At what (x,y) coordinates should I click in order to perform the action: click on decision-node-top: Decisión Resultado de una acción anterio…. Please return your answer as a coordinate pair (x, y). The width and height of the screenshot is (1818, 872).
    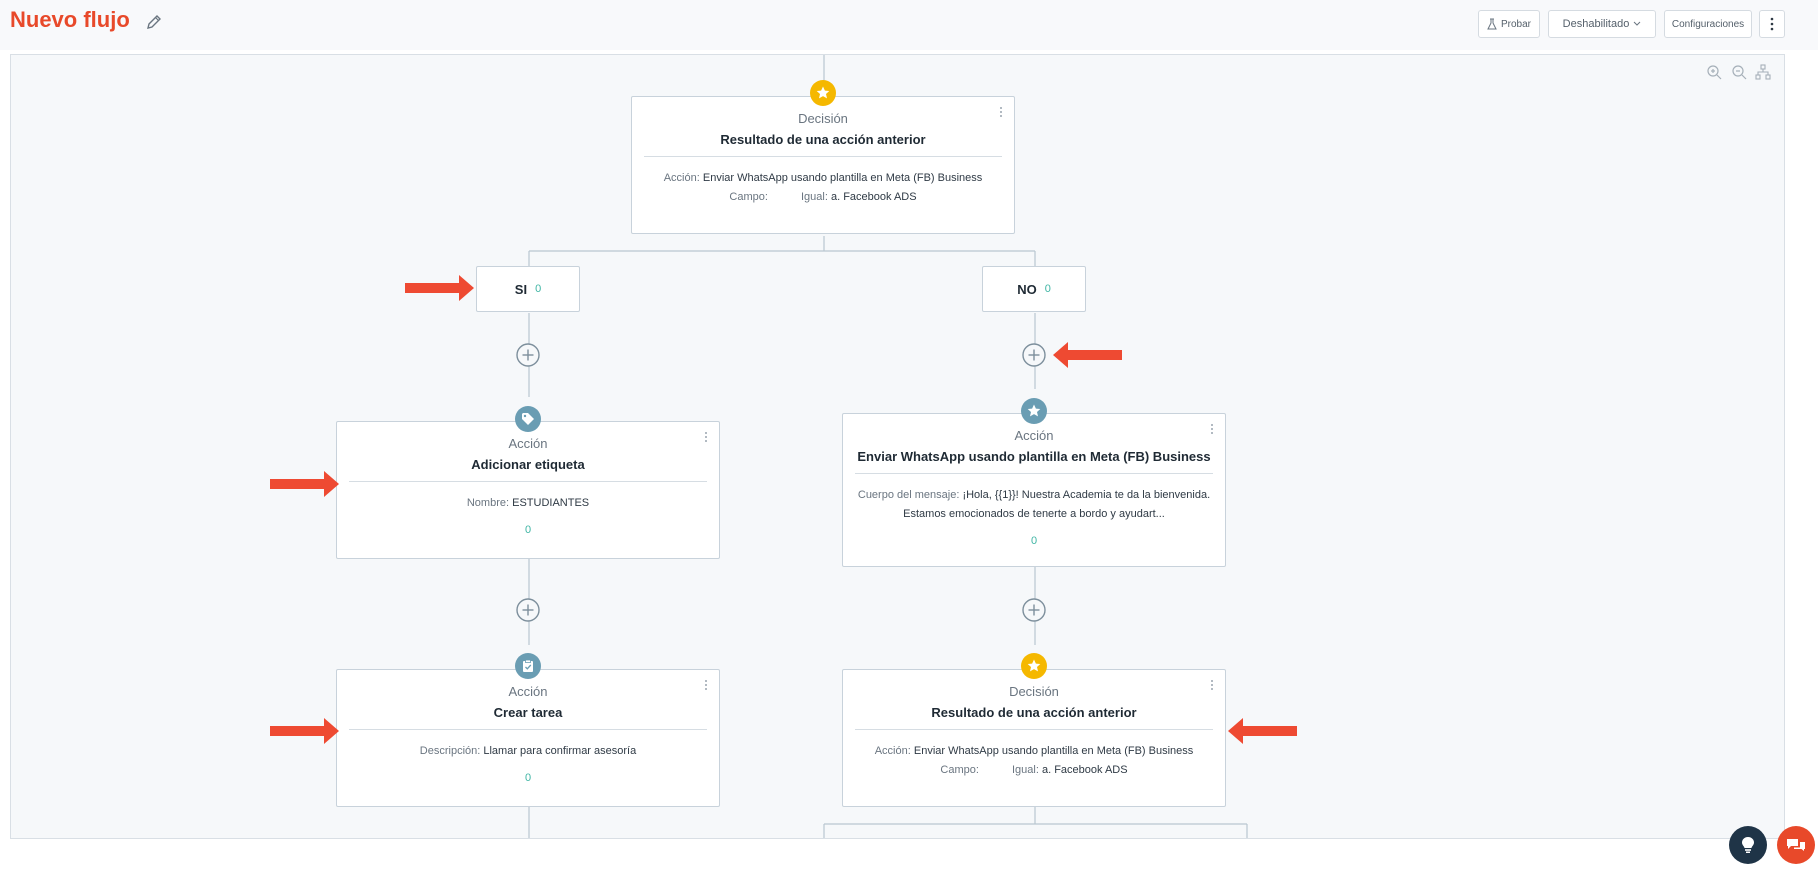
    Looking at the image, I should click on (823, 165).